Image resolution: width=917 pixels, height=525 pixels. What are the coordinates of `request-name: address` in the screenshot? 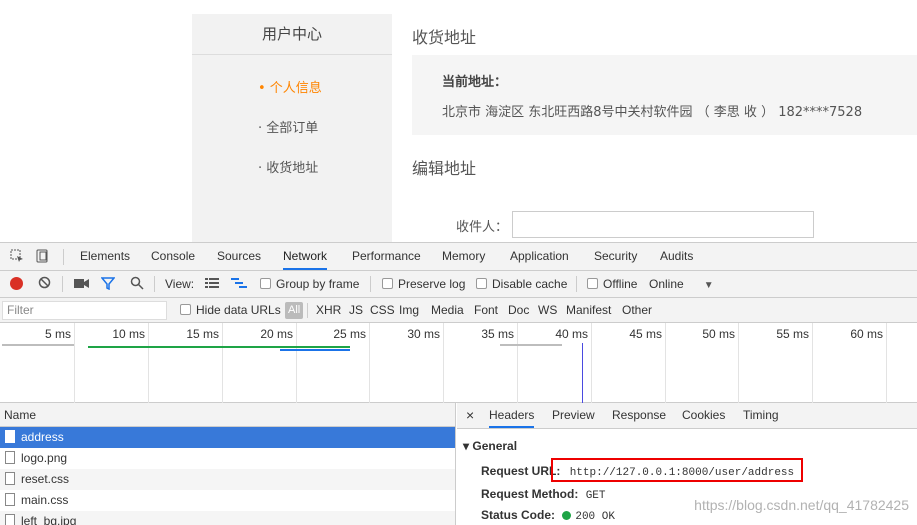 It's located at (42, 437).